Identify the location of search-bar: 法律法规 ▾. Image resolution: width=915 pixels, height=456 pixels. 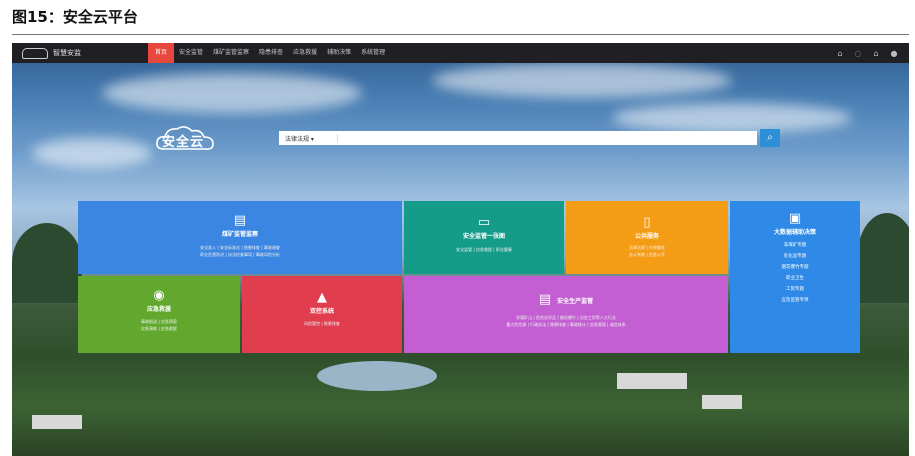
(518, 138).